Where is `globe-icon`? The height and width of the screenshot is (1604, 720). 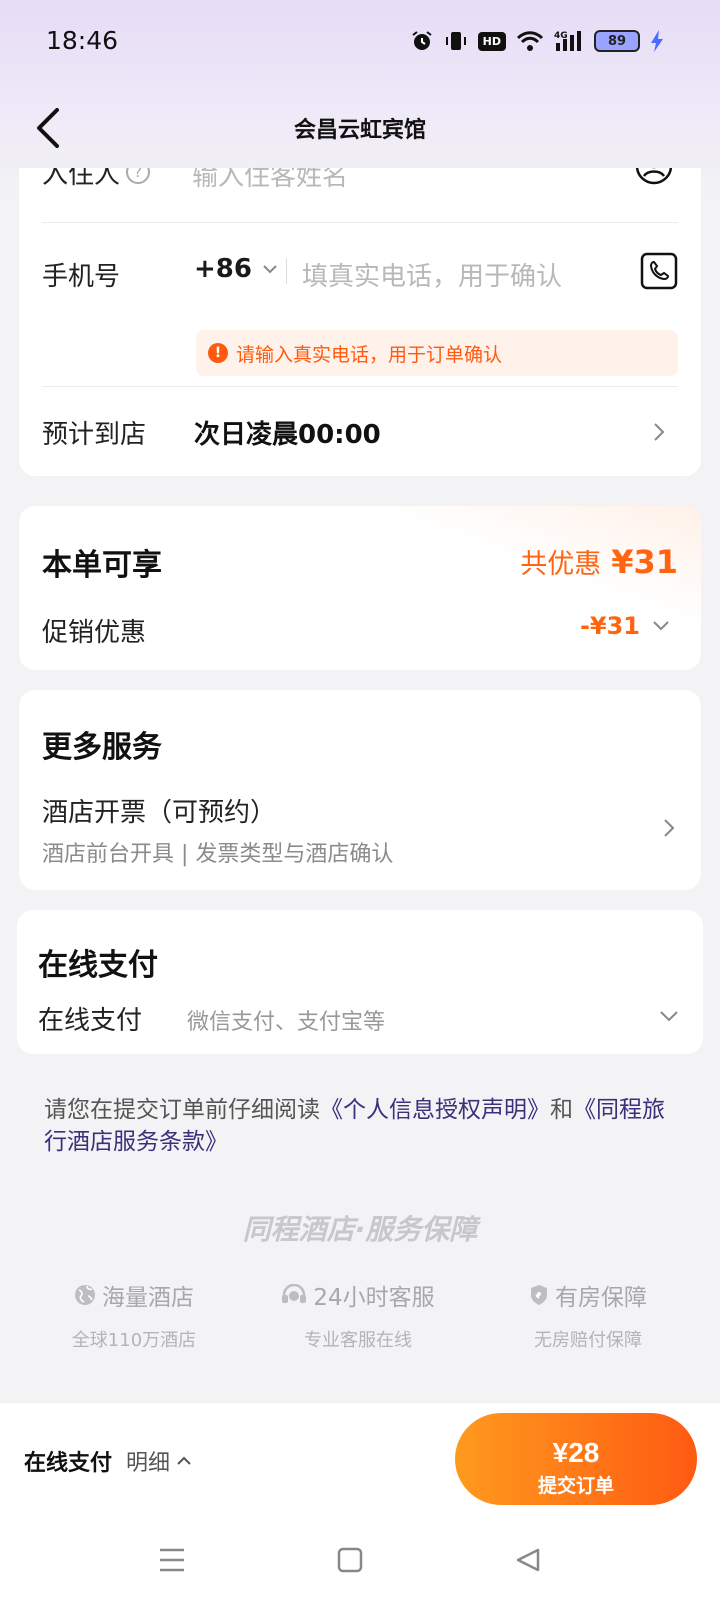
globe-icon is located at coordinates (85, 1295).